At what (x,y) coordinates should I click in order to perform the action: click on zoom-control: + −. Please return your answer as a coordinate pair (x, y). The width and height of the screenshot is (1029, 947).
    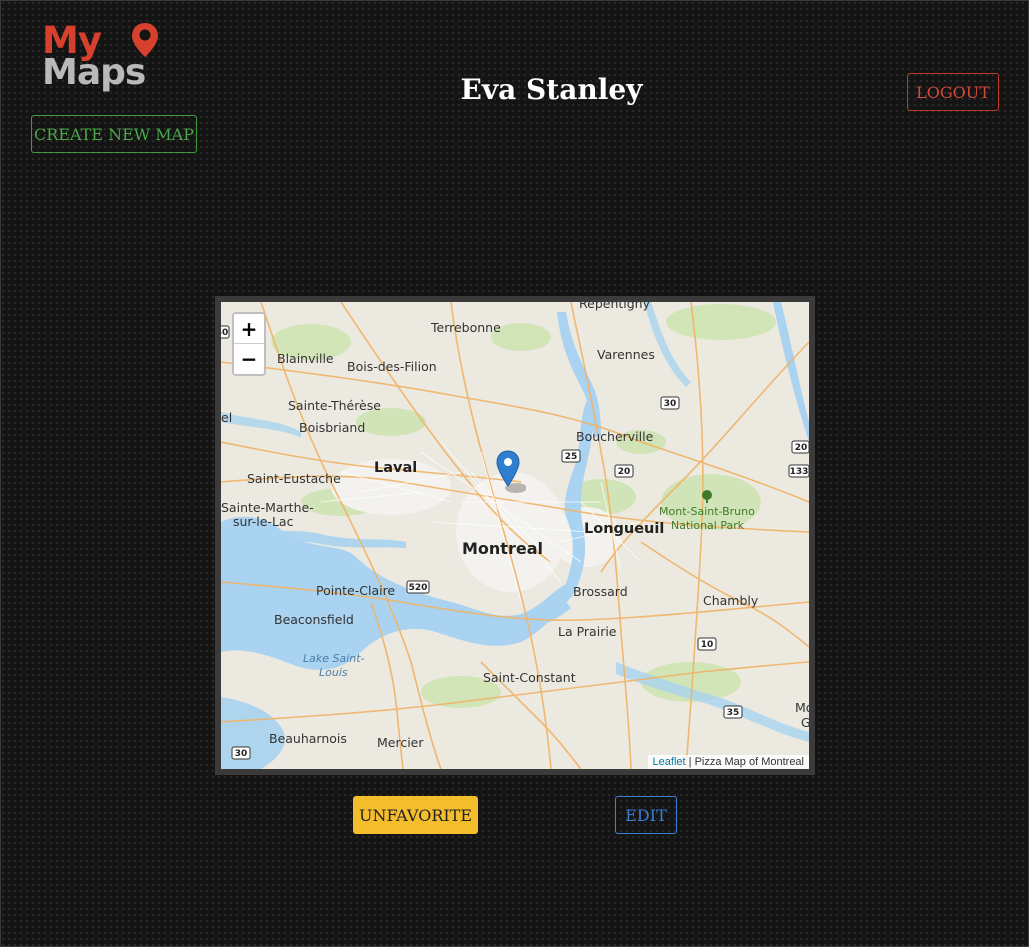
    Looking at the image, I should click on (249, 344).